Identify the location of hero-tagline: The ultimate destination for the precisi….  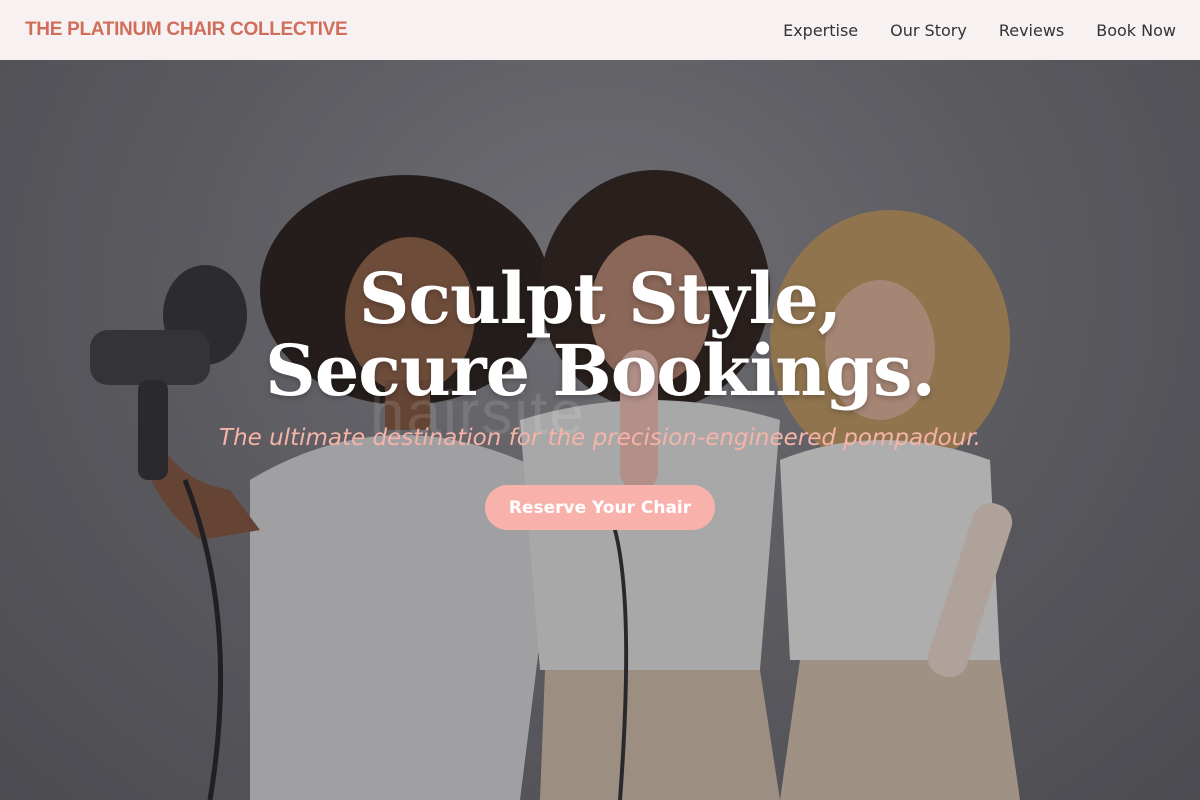
(600, 438).